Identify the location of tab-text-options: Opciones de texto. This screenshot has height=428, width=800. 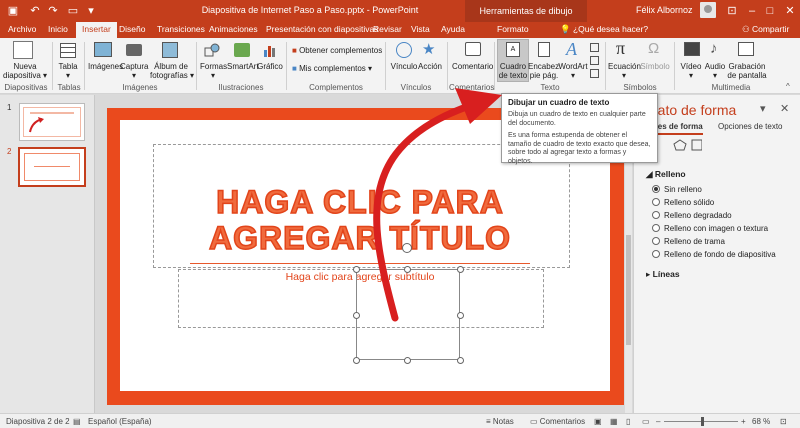
(750, 126).